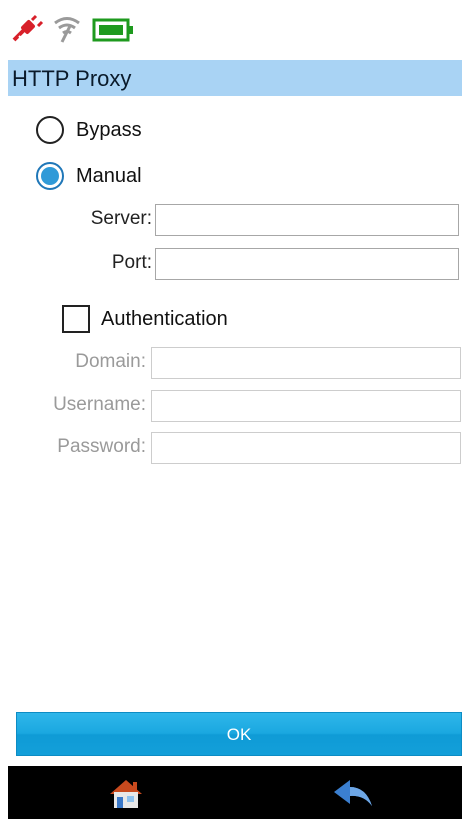 This screenshot has width=462, height=819. What do you see at coordinates (235, 792) in the screenshot?
I see `bottom-nav-bar` at bounding box center [235, 792].